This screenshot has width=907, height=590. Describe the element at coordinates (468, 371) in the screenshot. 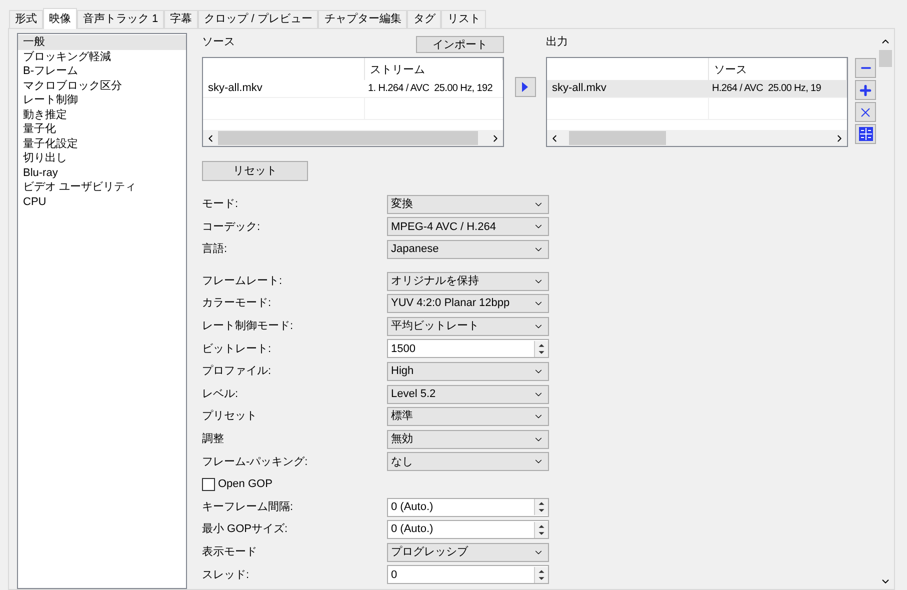

I see `dropdown: High` at that location.